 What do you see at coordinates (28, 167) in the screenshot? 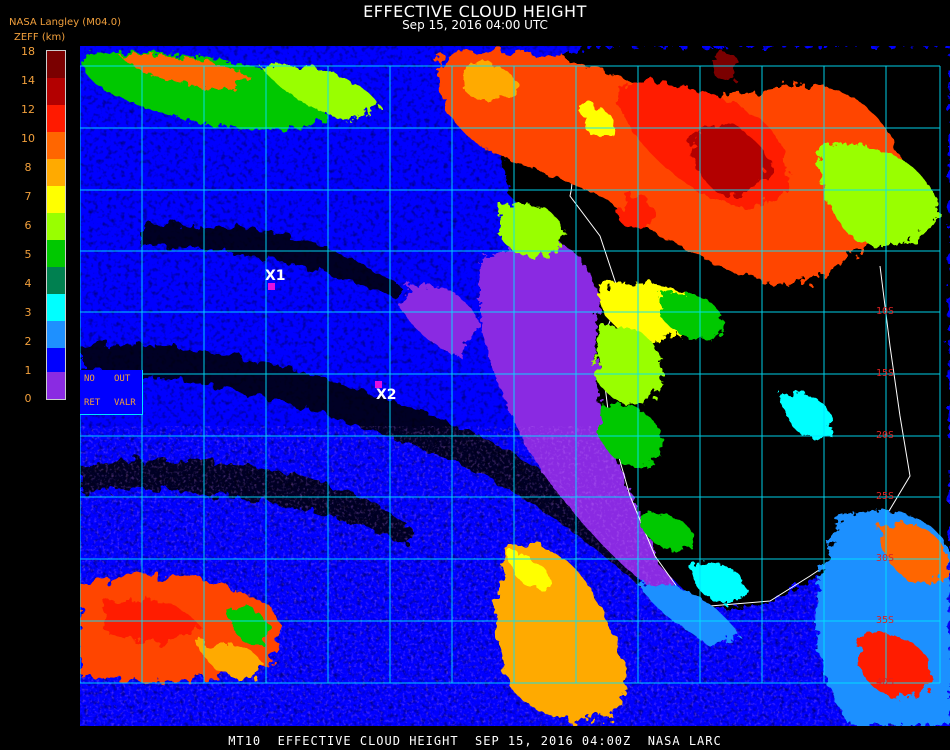
I see `legend-tick: 8` at bounding box center [28, 167].